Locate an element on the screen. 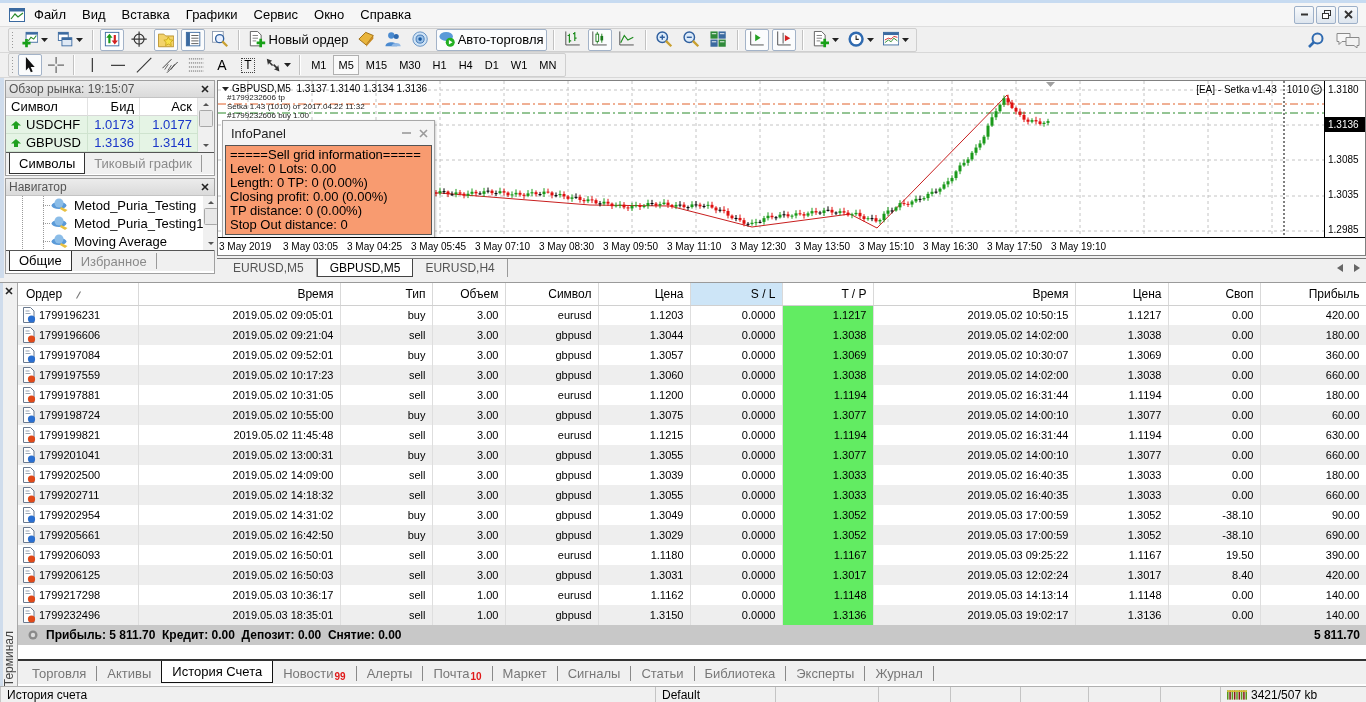 This screenshot has width=1366, height=702. terminal-tab: Библиотека is located at coordinates (740, 673).